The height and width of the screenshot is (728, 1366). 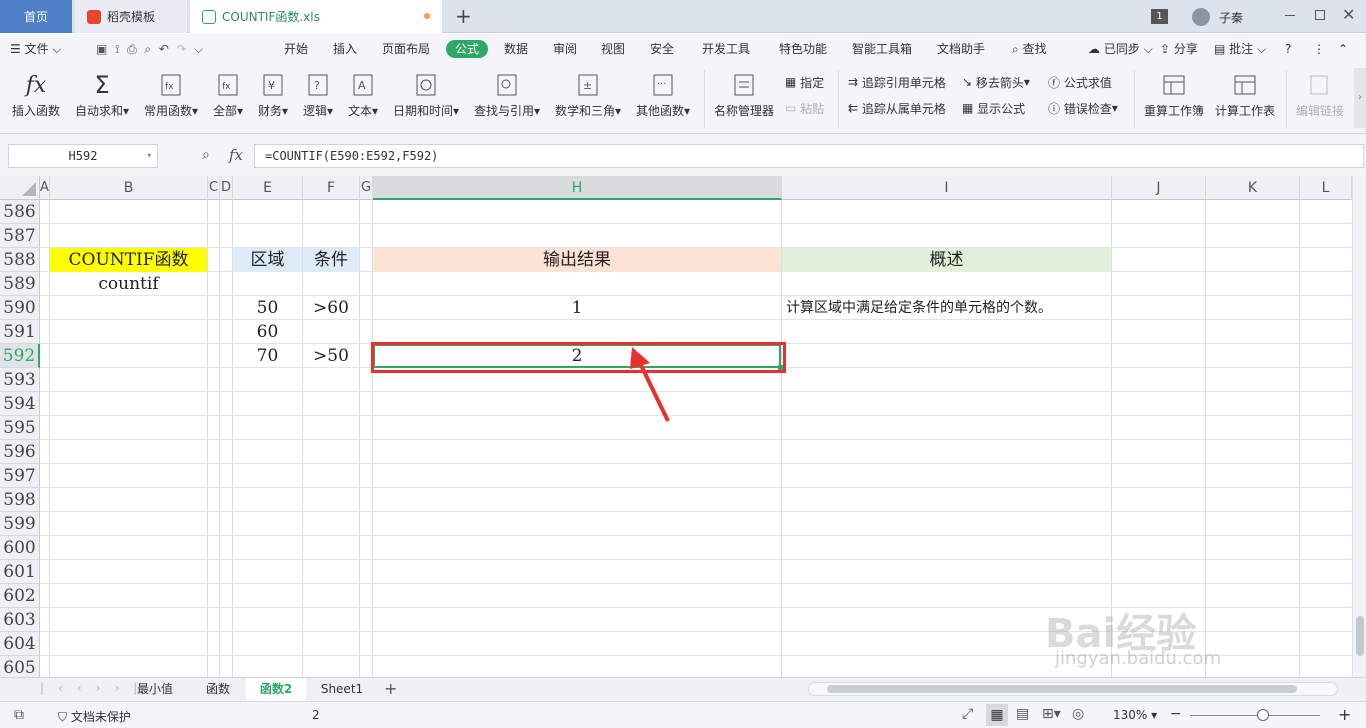 I want to click on column-header-h: H, so click(x=577, y=188).